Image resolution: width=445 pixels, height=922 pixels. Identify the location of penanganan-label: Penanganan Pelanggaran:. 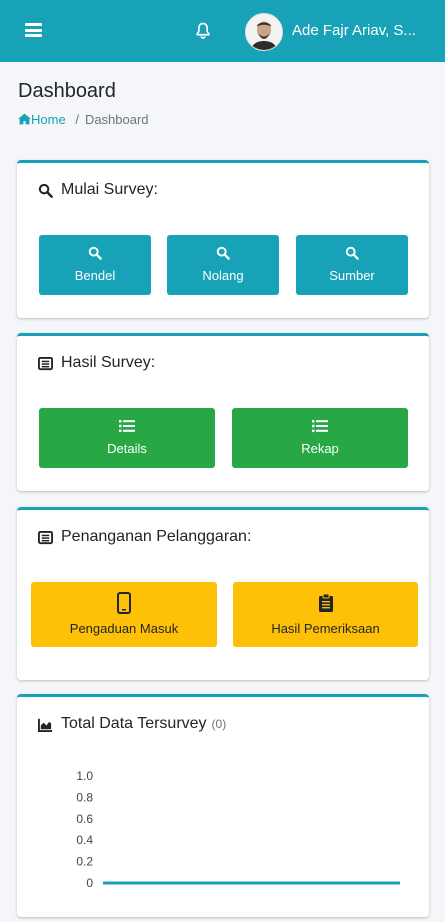
(156, 536).